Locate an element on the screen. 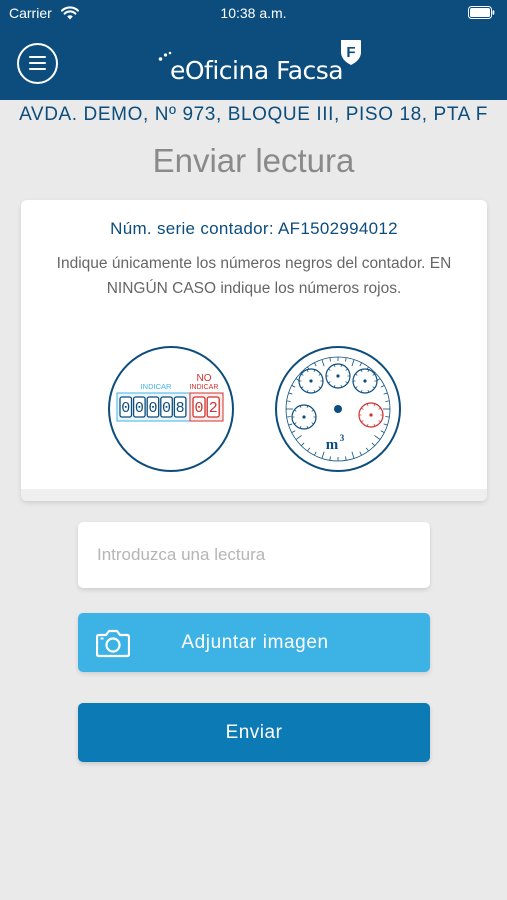  dial-center is located at coordinates (338, 409).